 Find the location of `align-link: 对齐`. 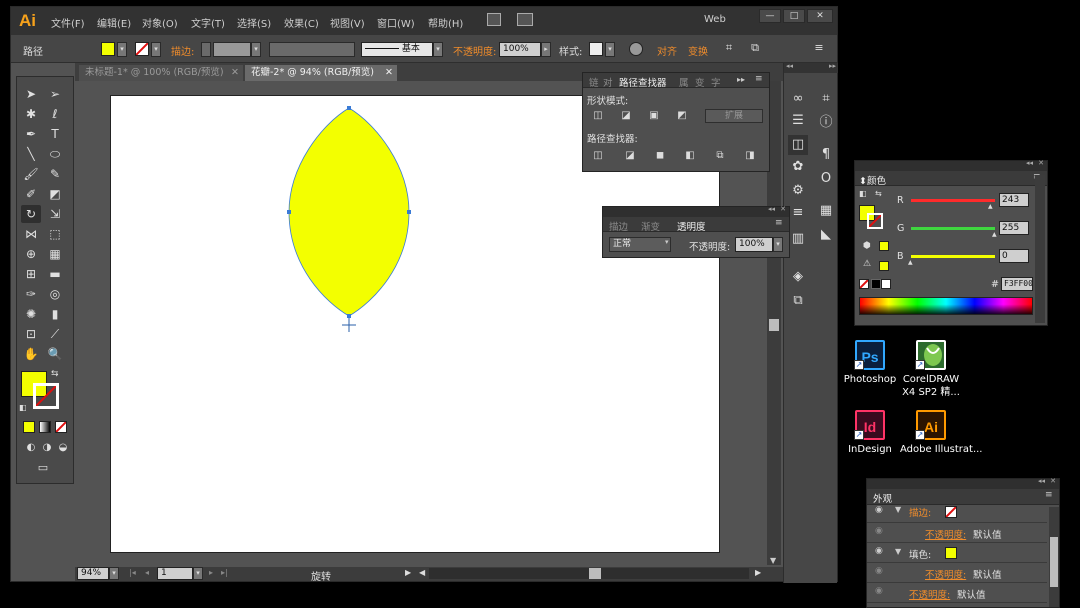

align-link: 对齐 is located at coordinates (667, 50).